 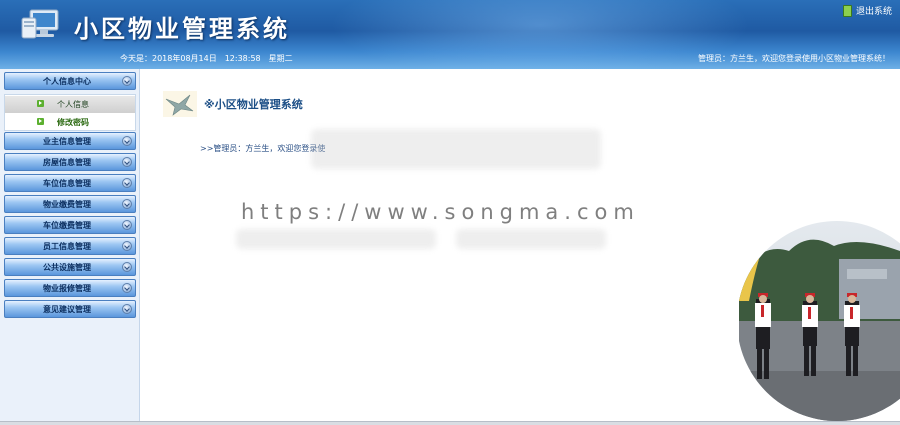 What do you see at coordinates (67, 204) in the screenshot?
I see `menu-label: 物业缴费管理` at bounding box center [67, 204].